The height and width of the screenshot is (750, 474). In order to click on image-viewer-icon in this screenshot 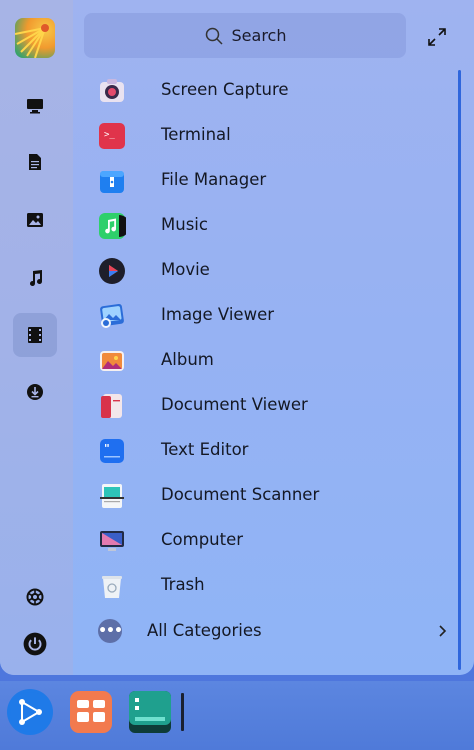, I will do `click(112, 315)`.